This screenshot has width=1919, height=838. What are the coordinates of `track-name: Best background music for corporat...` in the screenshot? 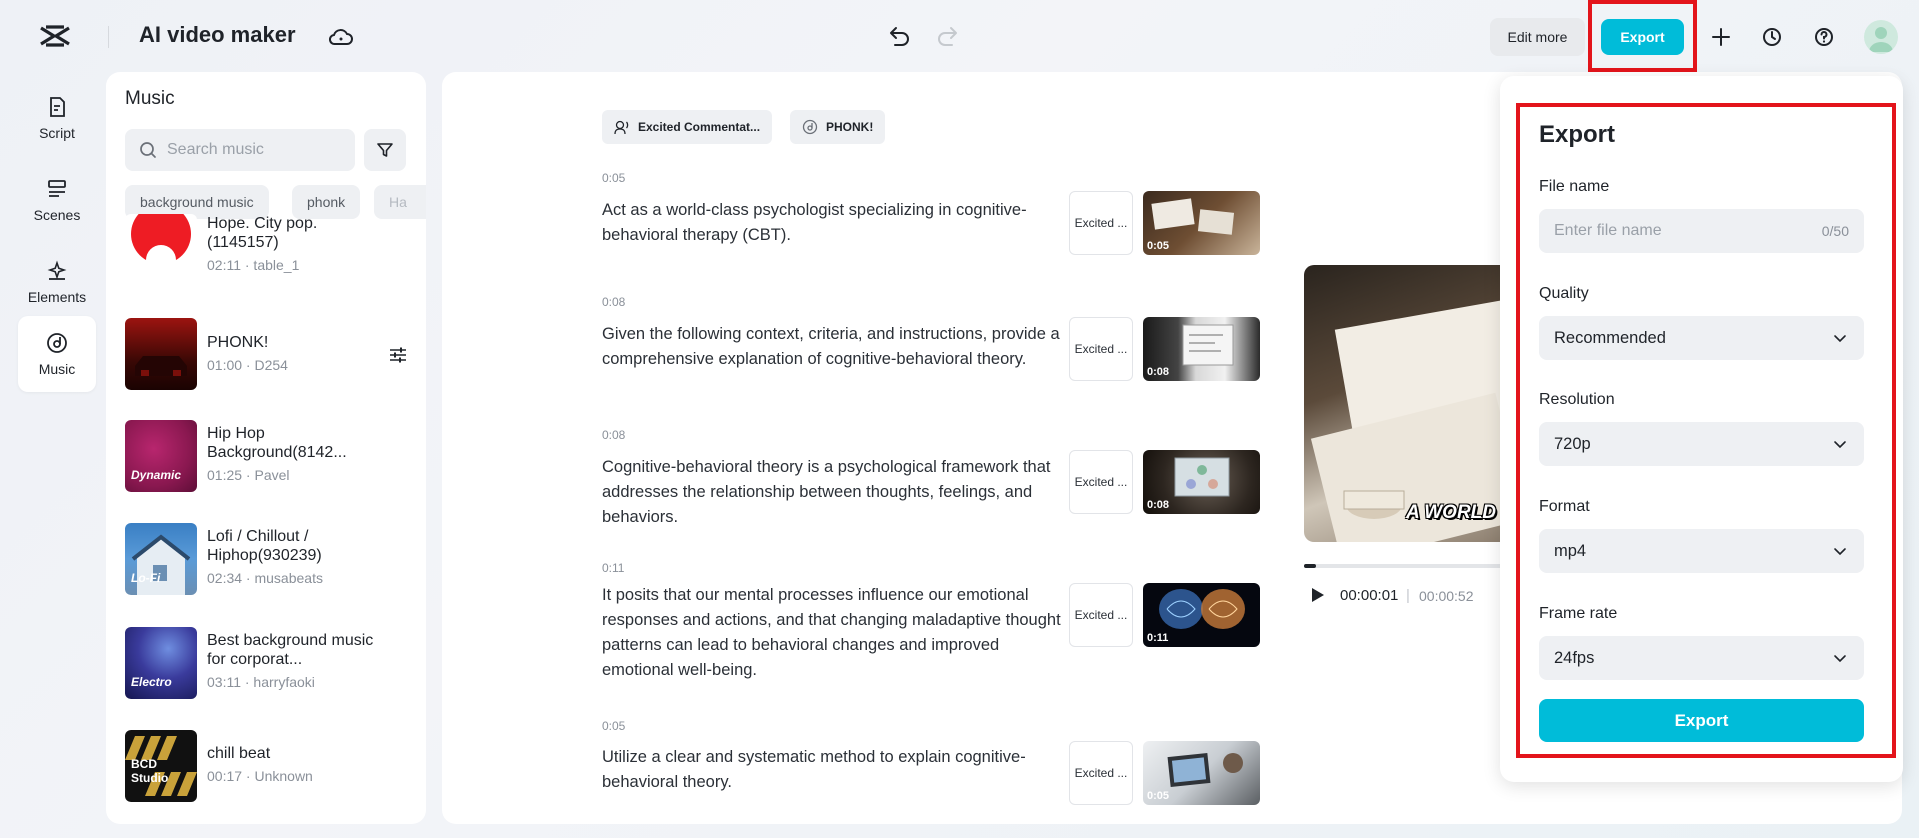 It's located at (290, 650).